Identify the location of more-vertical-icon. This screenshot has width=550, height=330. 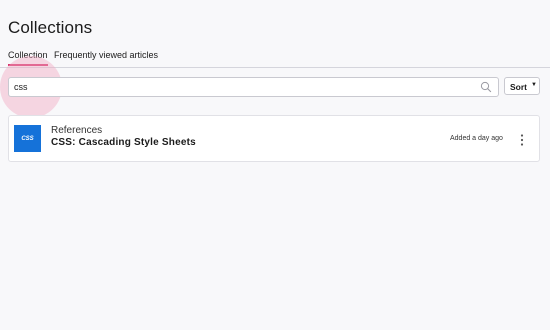
(522, 140).